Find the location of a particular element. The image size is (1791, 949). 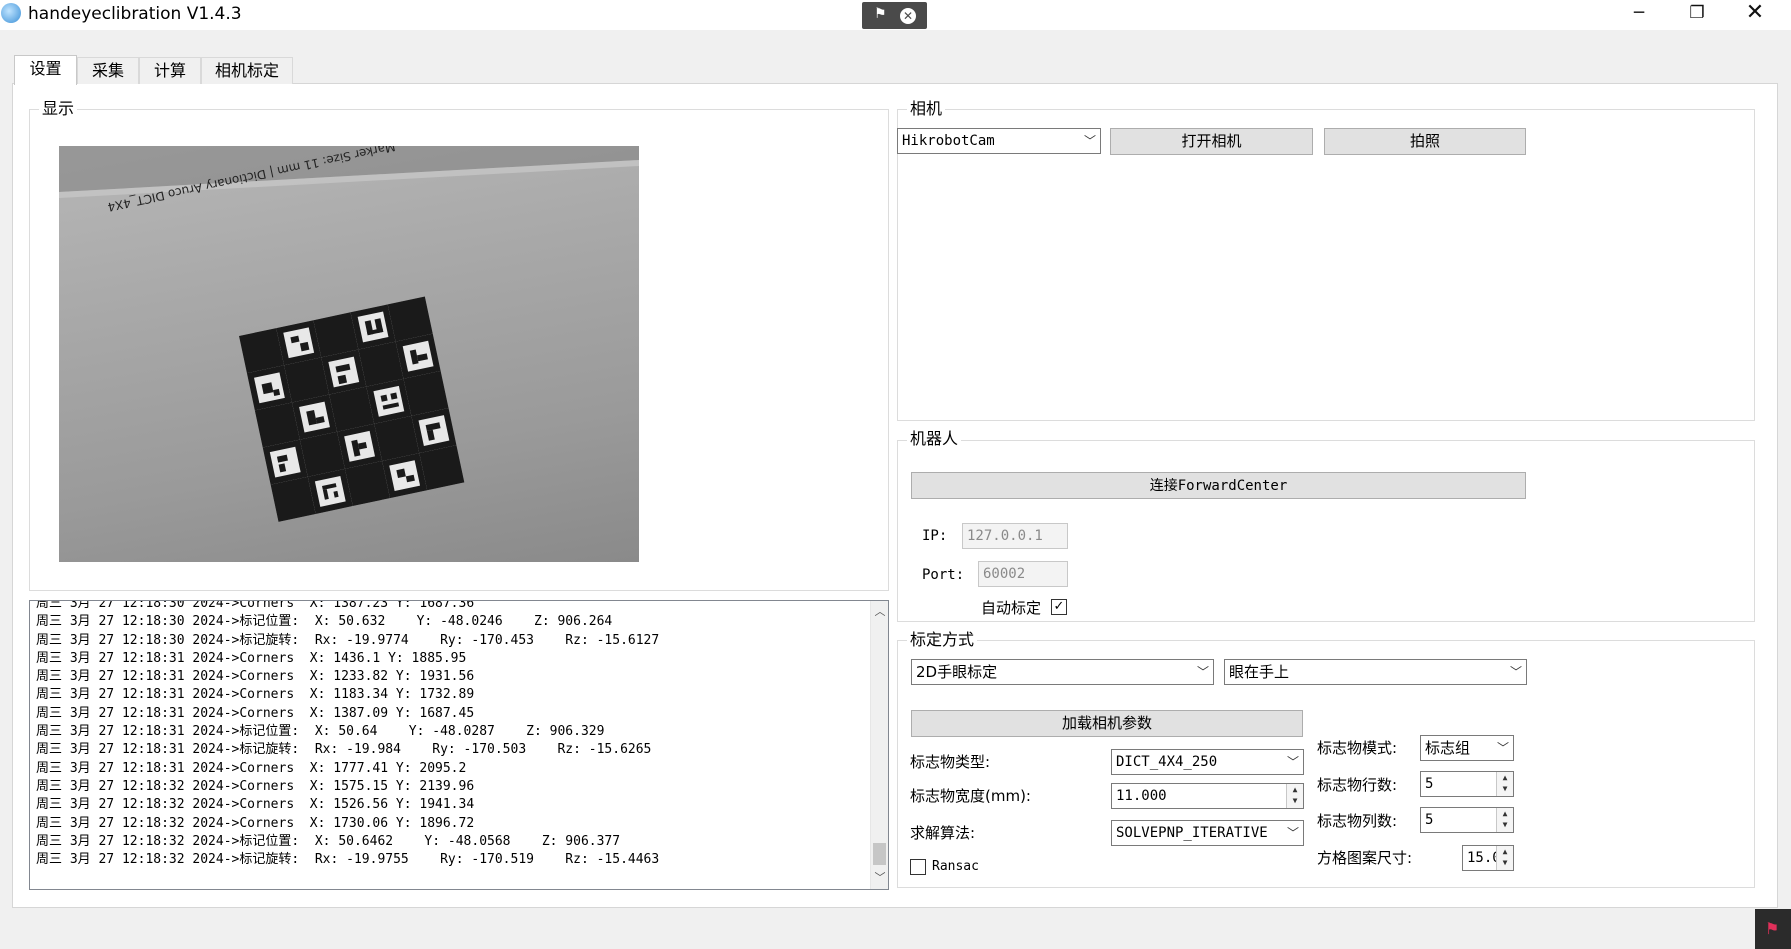

close-button: ✕ is located at coordinates (1755, 14).